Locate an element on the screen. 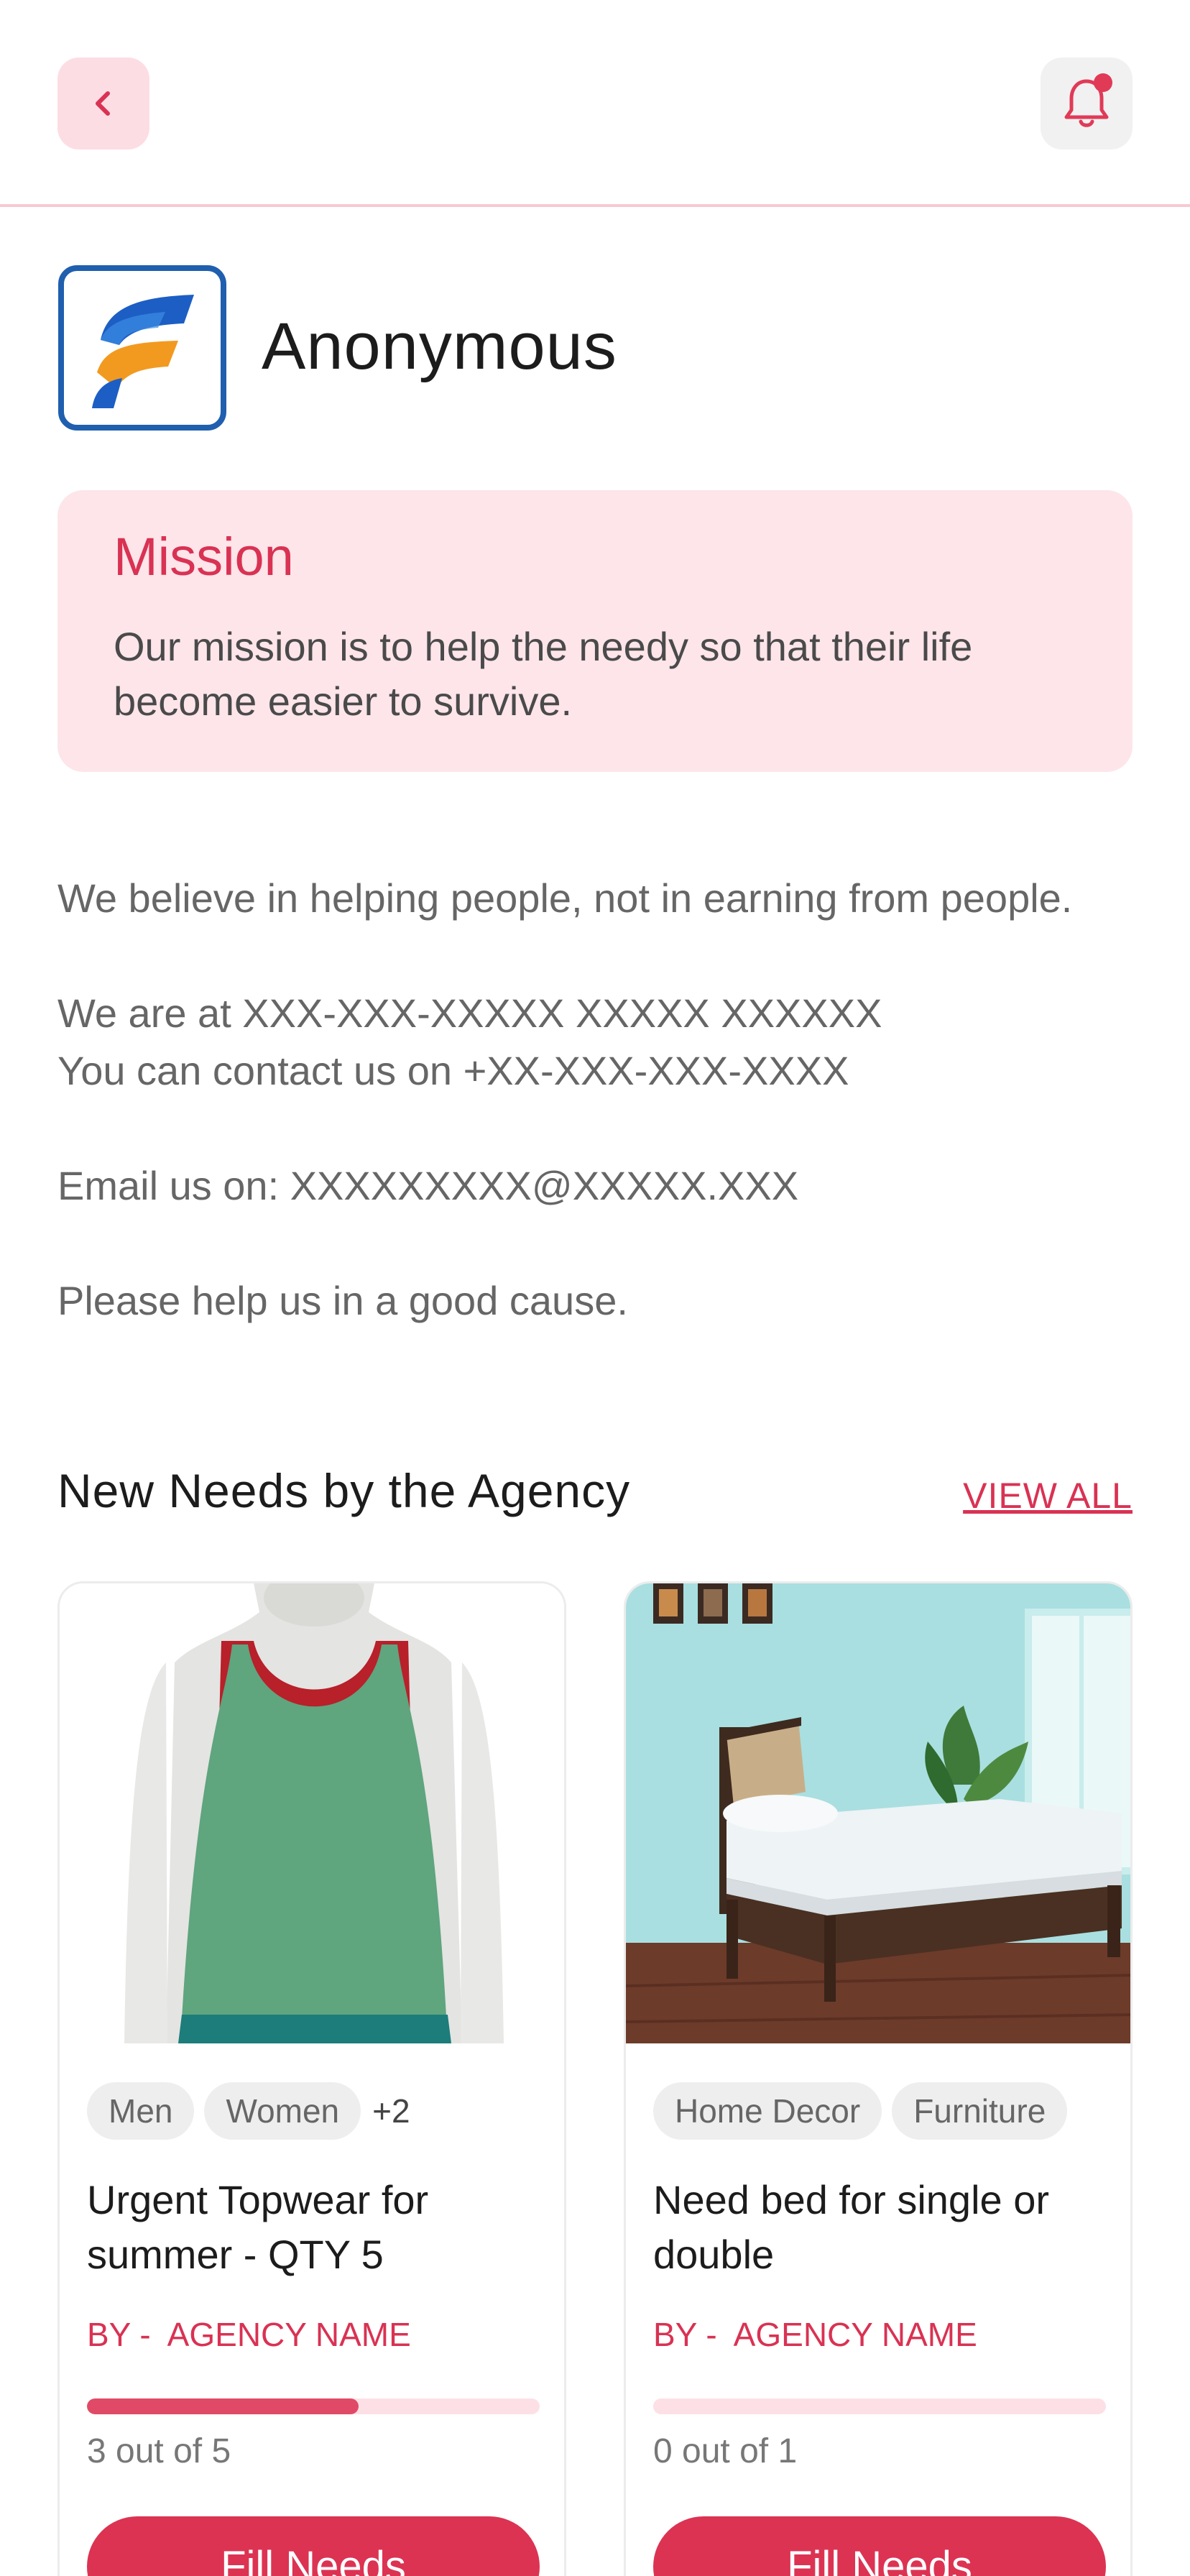  topwear-image is located at coordinates (312, 1813).